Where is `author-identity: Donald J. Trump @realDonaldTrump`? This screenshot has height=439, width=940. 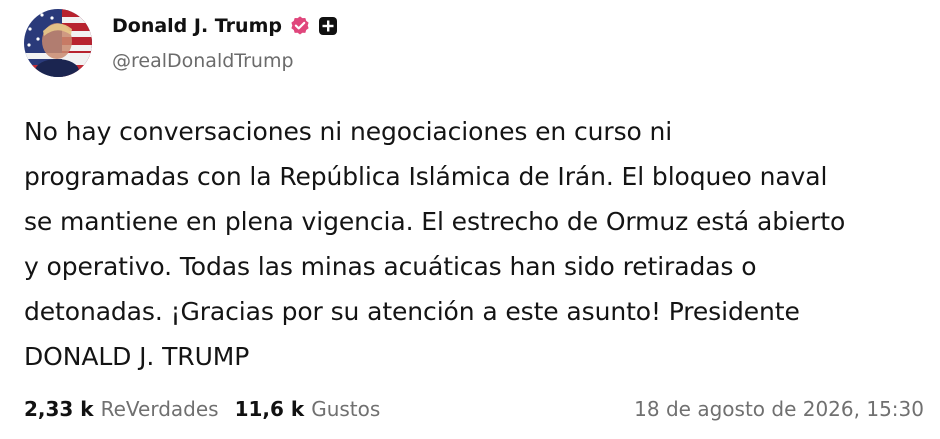
author-identity: Donald J. Trump @realDonaldTrump is located at coordinates (225, 40).